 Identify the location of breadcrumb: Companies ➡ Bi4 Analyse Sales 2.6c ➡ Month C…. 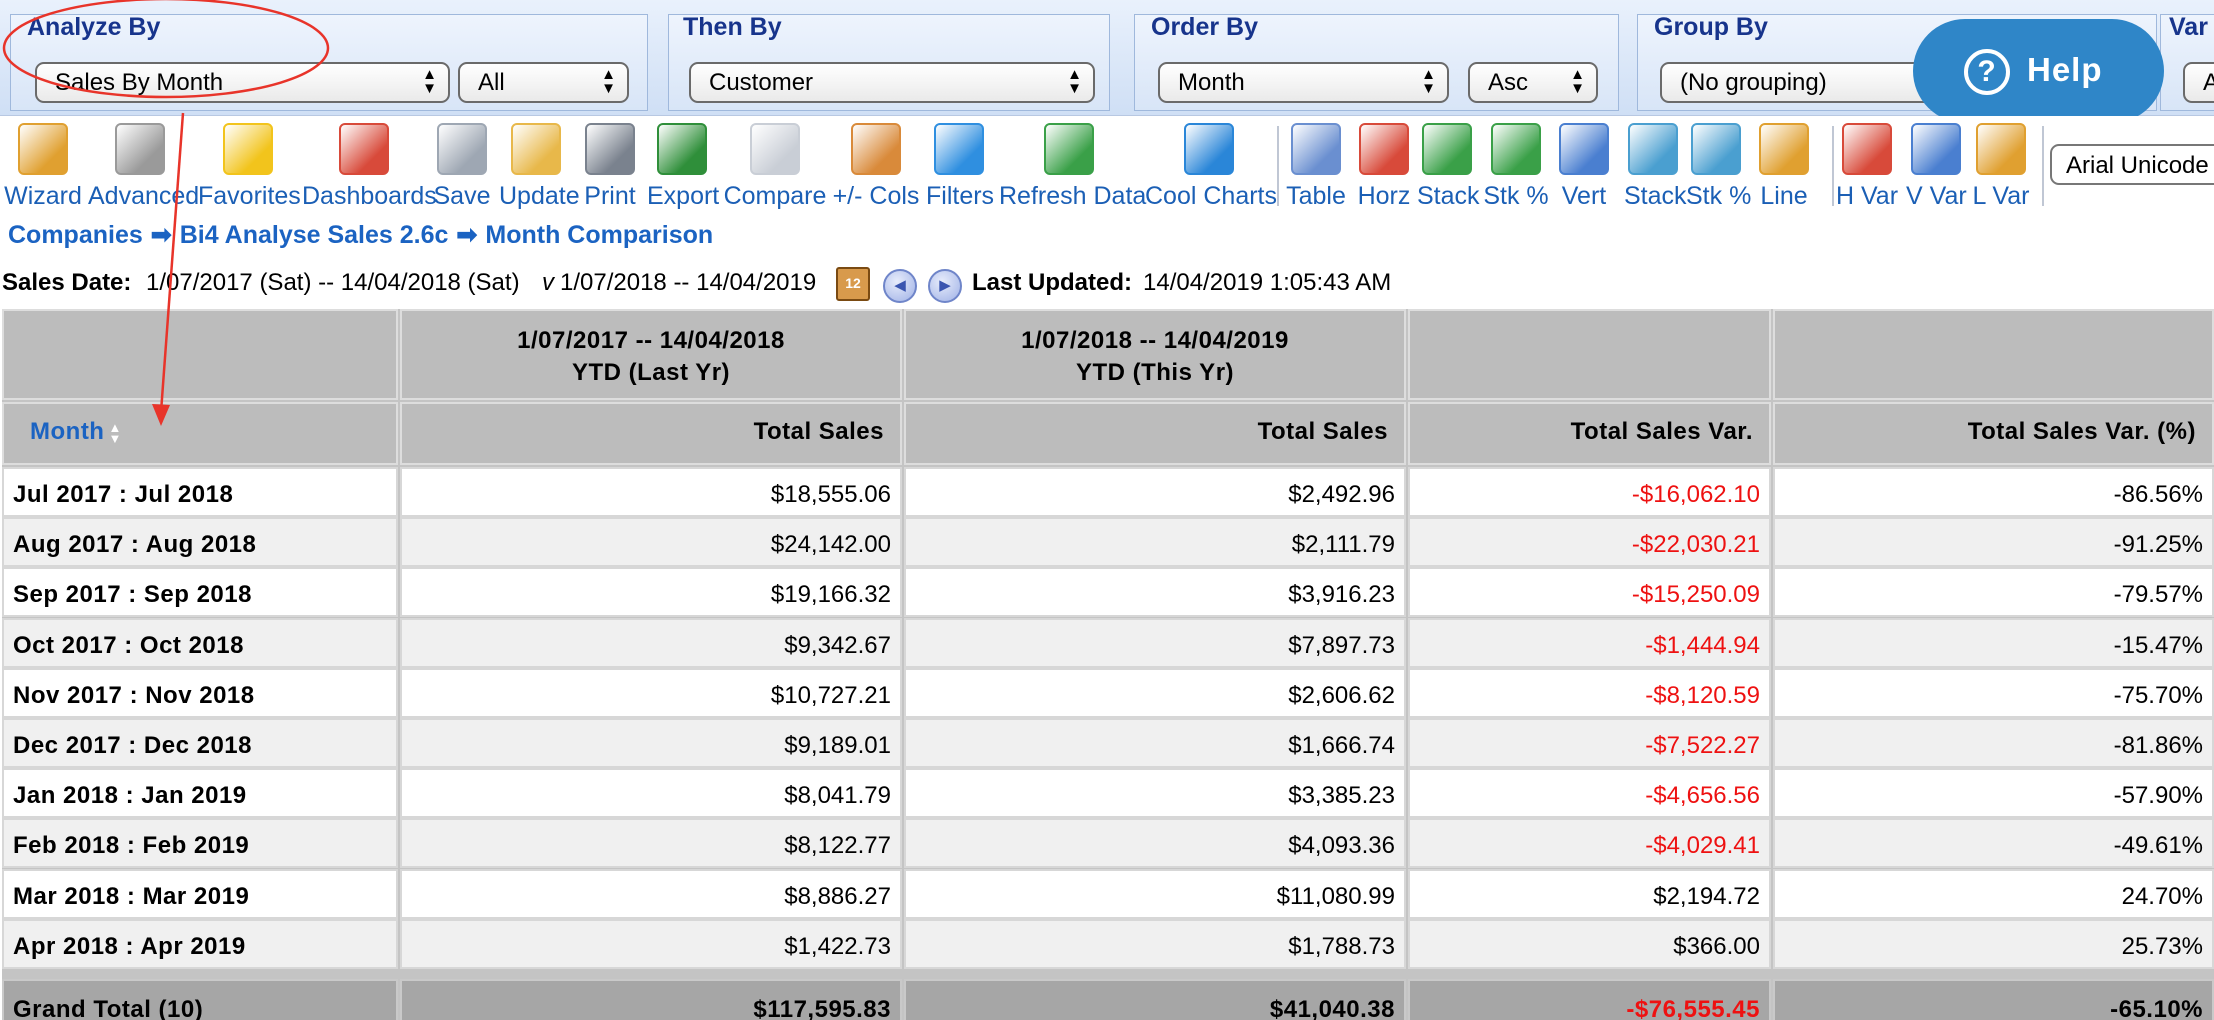
(360, 235).